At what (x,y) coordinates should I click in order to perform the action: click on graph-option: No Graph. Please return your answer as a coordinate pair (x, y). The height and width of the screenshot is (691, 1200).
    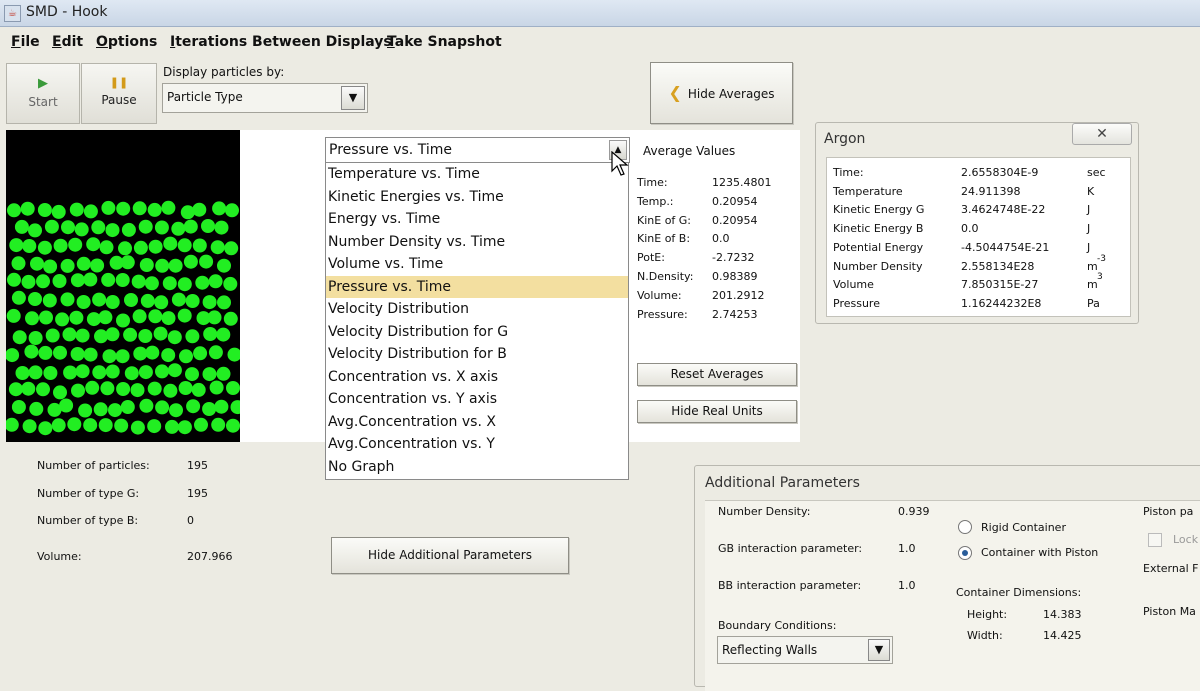
    Looking at the image, I should click on (477, 467).